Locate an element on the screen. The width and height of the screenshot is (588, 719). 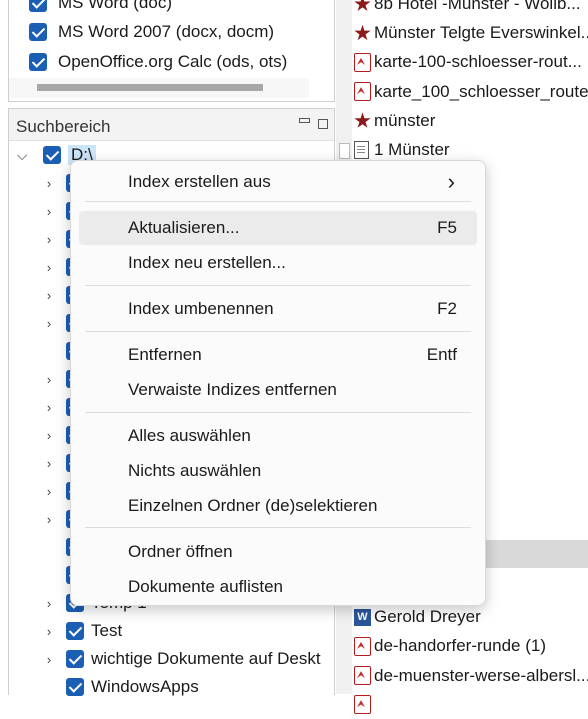
filetype-item: MS Word 2007 (docx, docm) is located at coordinates (151, 32).